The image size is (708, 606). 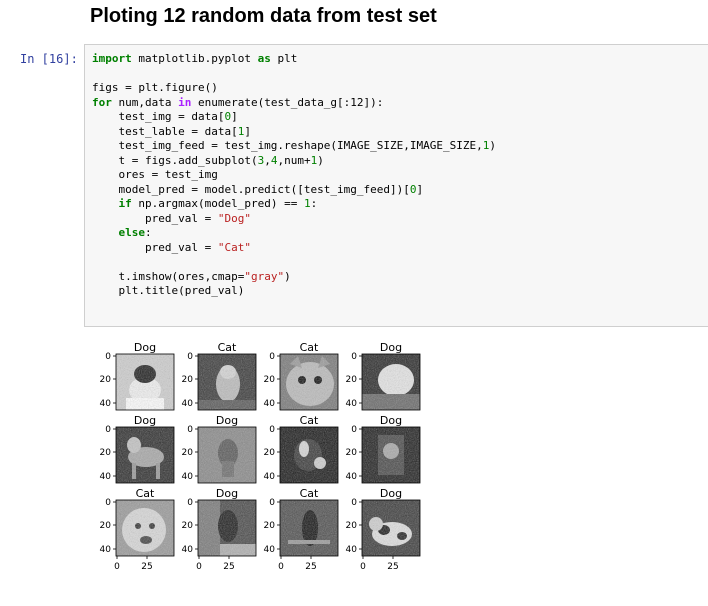 What do you see at coordinates (145, 102) in the screenshot?
I see `code-token: num,data` at bounding box center [145, 102].